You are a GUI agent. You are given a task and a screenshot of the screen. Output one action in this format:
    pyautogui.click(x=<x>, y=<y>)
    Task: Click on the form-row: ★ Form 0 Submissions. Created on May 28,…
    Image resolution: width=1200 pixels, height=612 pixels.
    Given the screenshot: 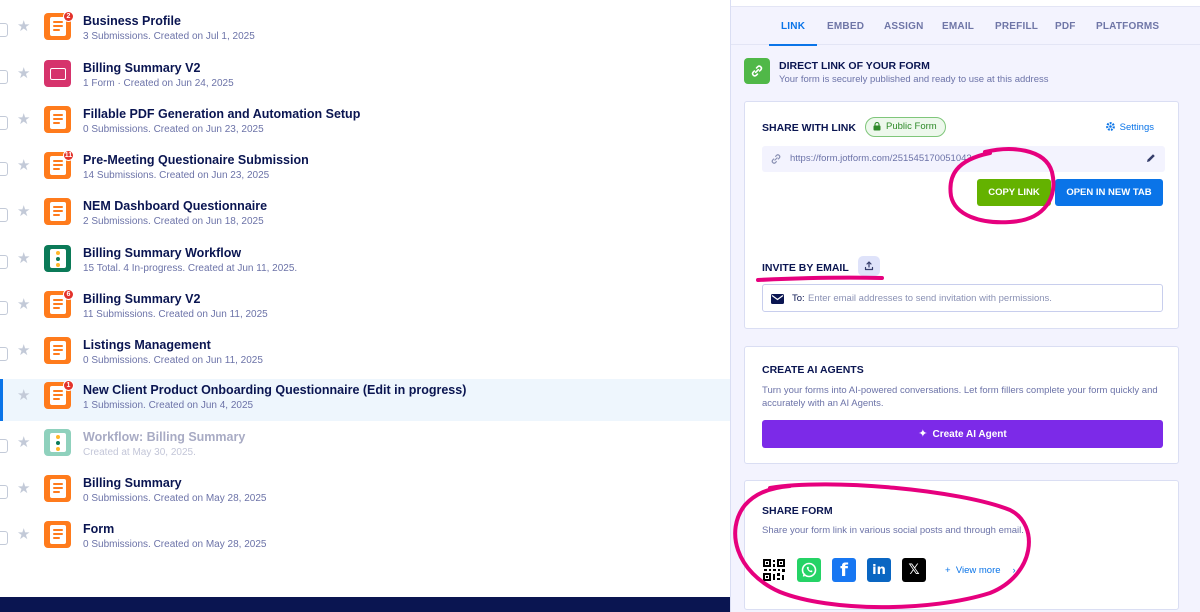 What is the action you would take?
    pyautogui.click(x=365, y=539)
    